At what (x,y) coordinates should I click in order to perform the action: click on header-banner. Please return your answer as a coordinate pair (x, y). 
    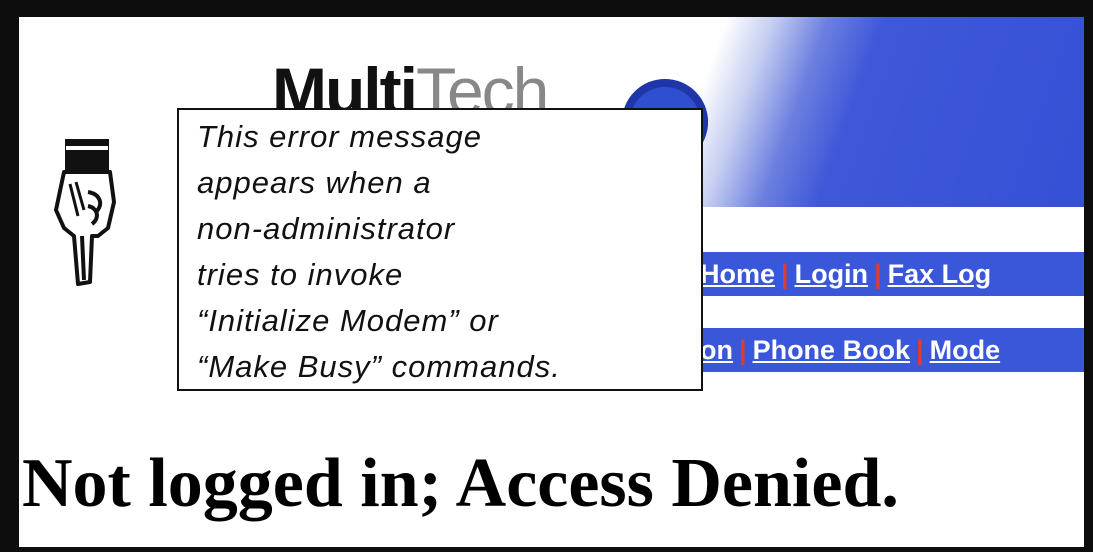
    Looking at the image, I should click on (887, 112).